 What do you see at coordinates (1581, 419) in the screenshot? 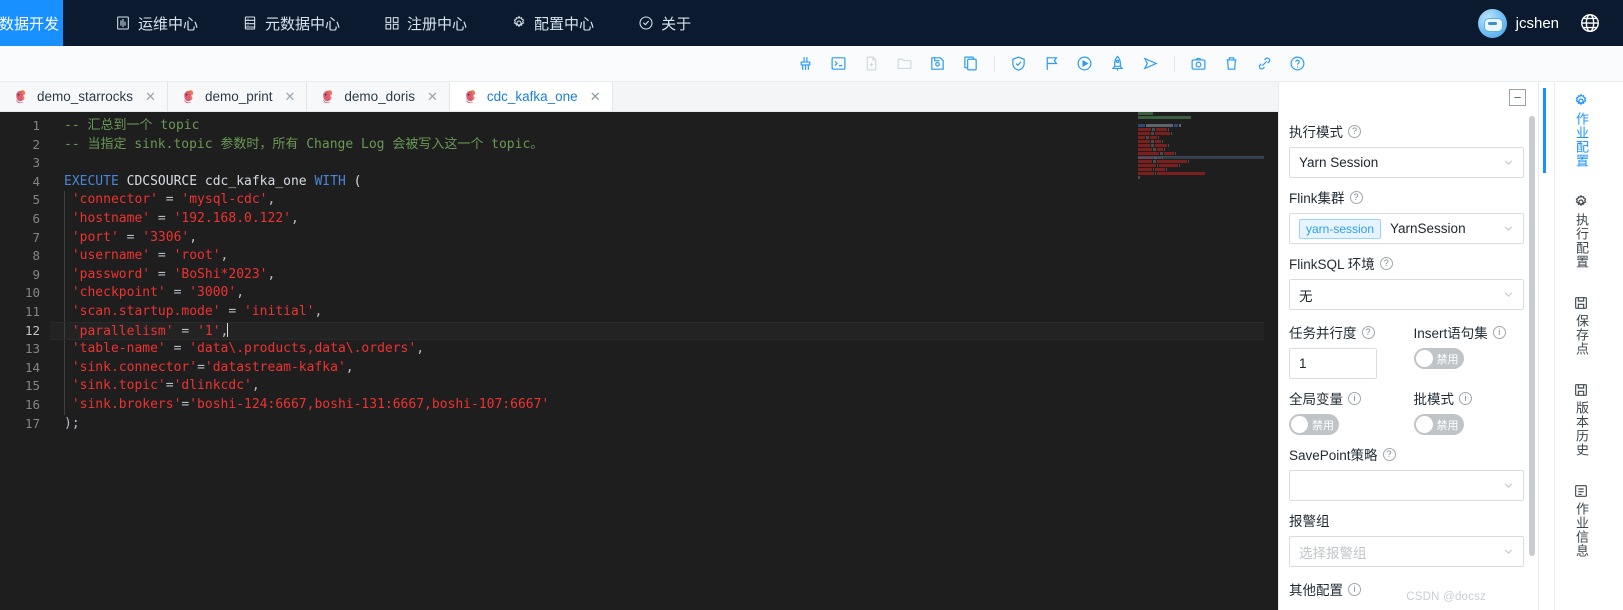
I see `vtab-version-history: 版本历史` at bounding box center [1581, 419].